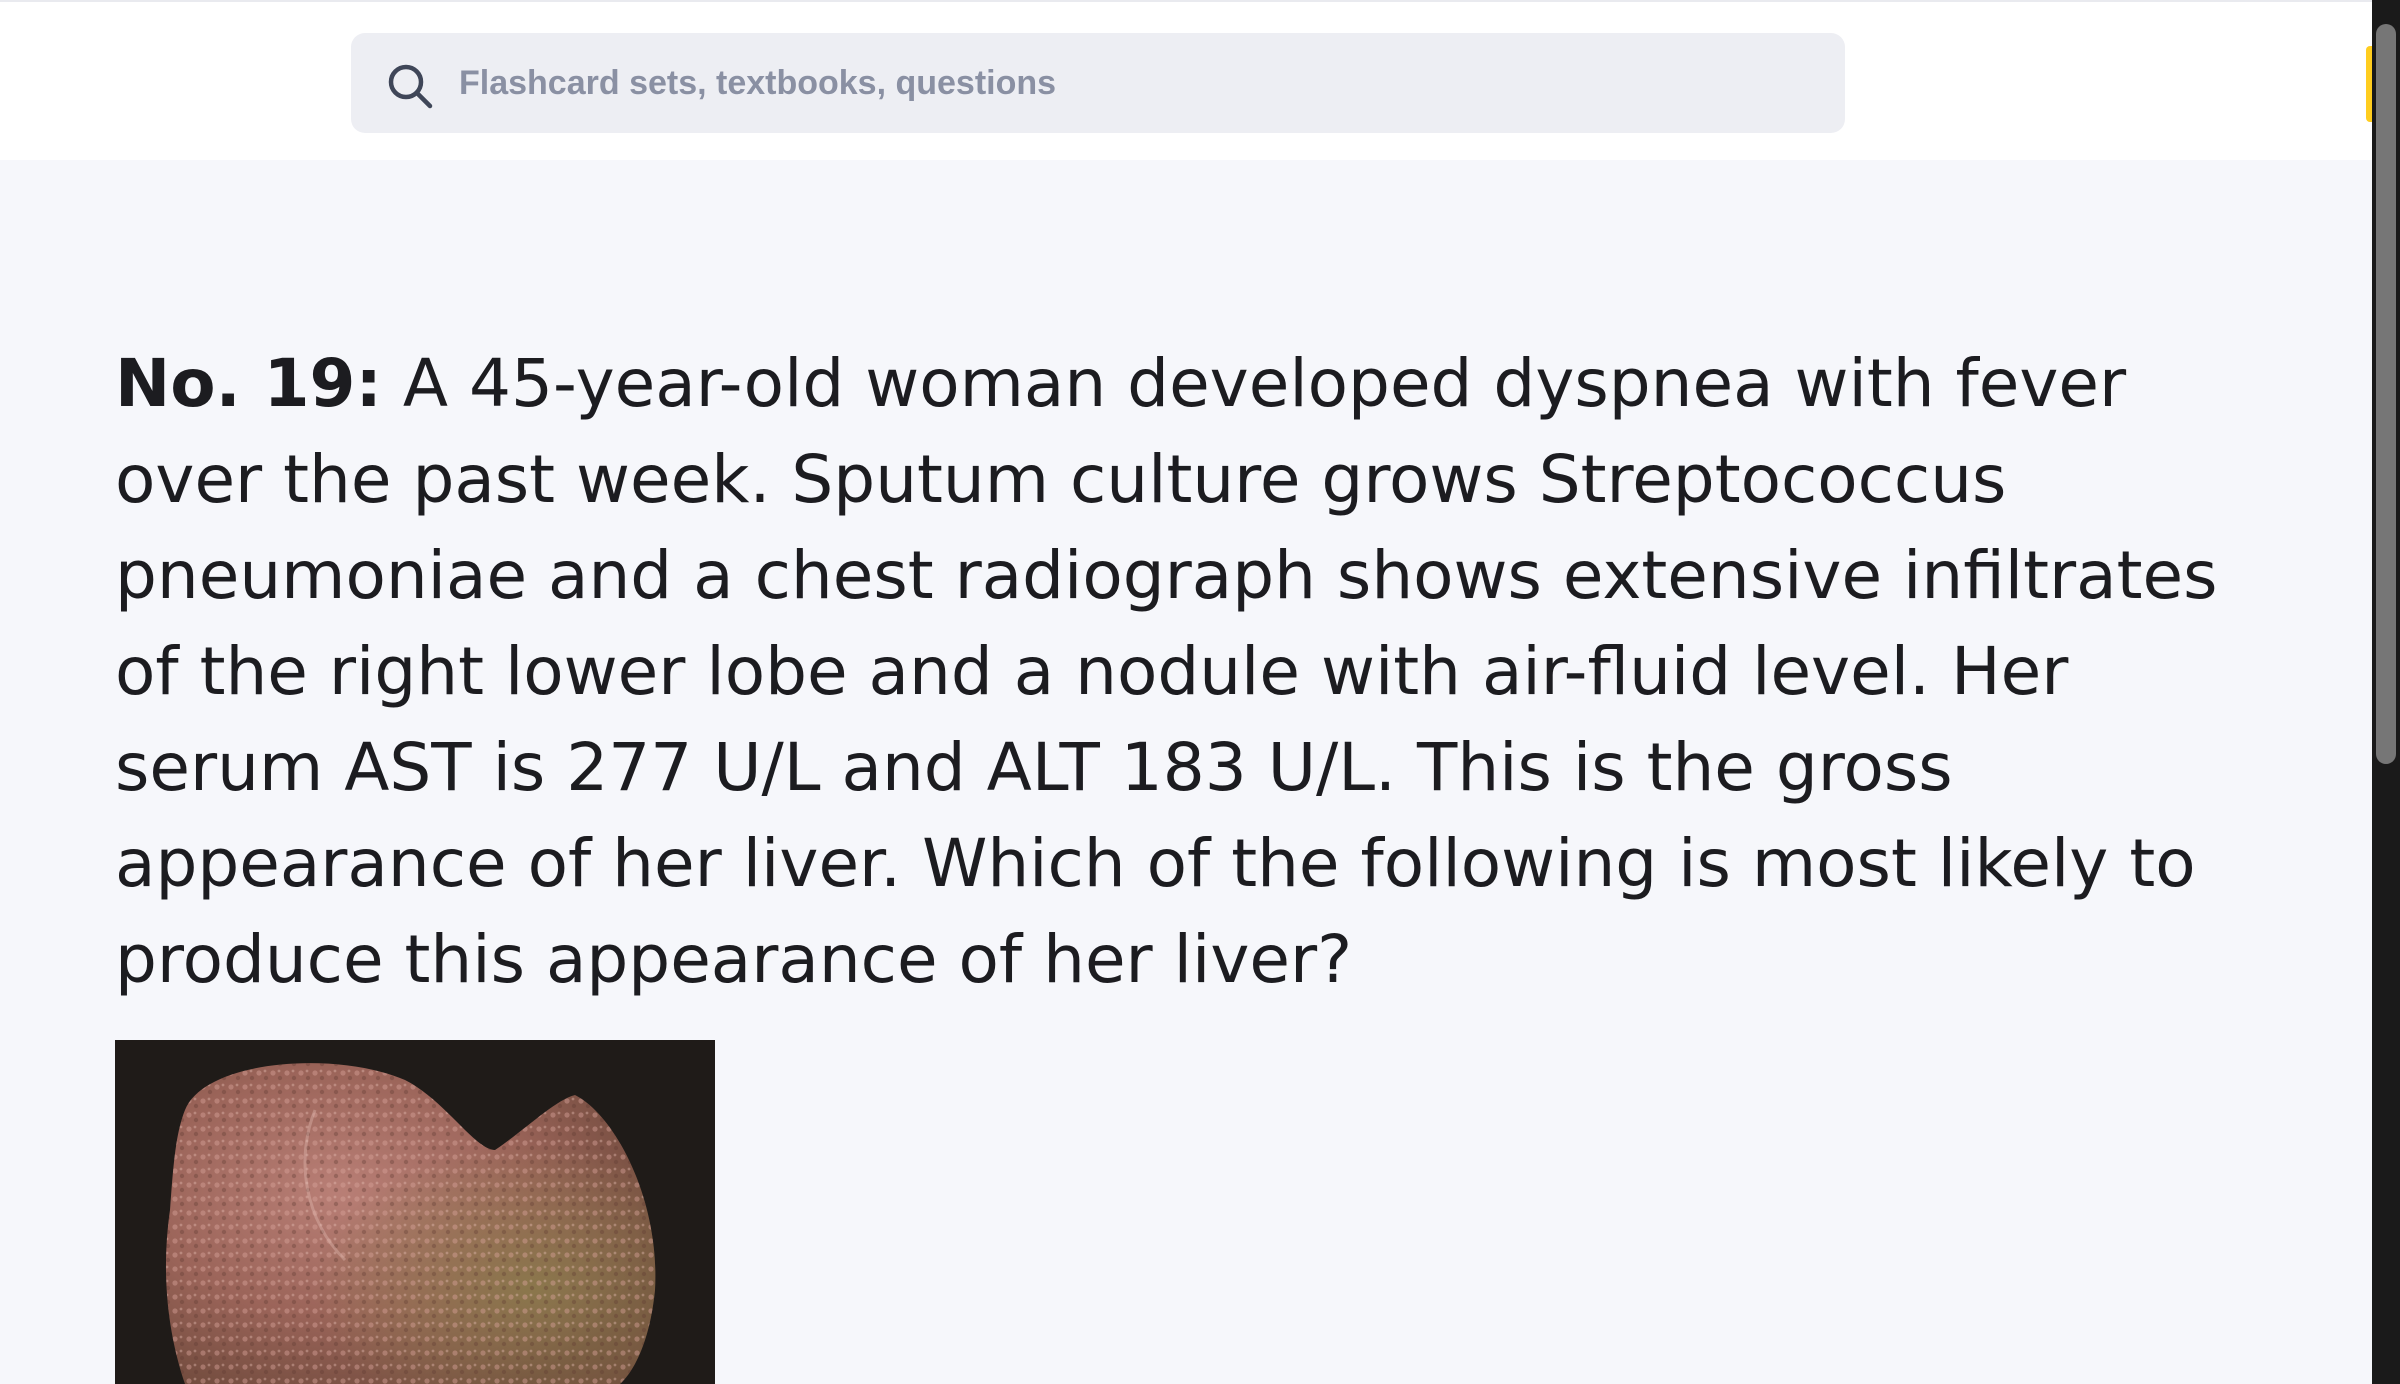 Image resolution: width=2400 pixels, height=1384 pixels. What do you see at coordinates (248, 383) in the screenshot?
I see `question-number: No. 19:` at bounding box center [248, 383].